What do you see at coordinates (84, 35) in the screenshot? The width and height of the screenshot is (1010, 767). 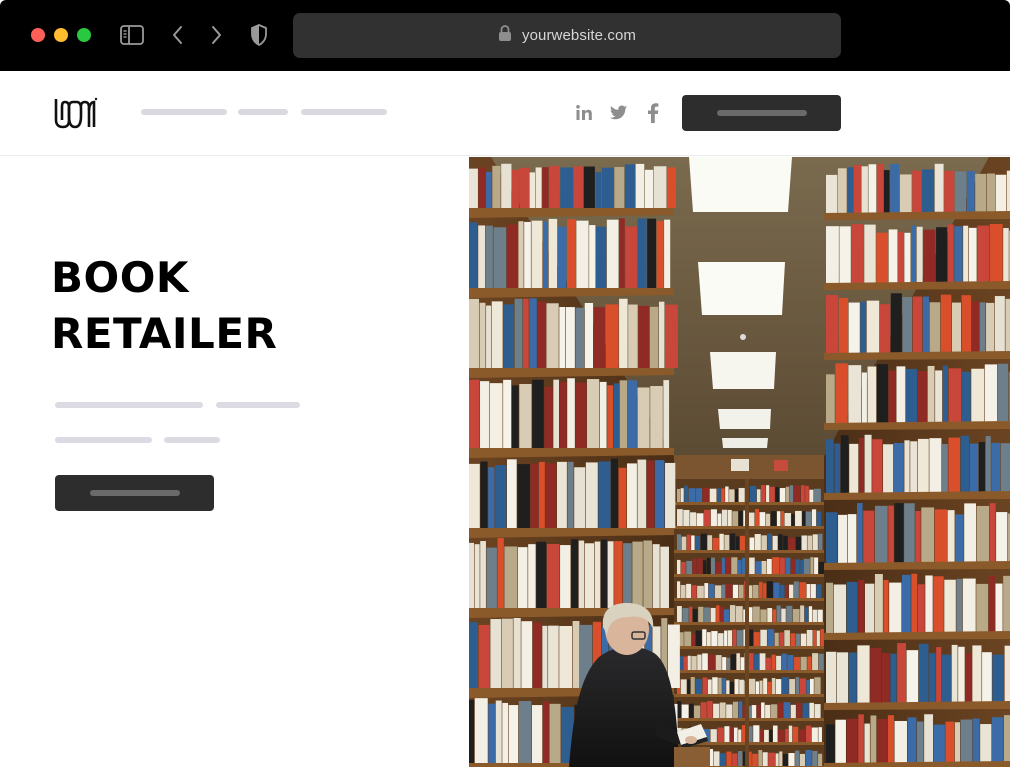 I see `maximize-window-button` at bounding box center [84, 35].